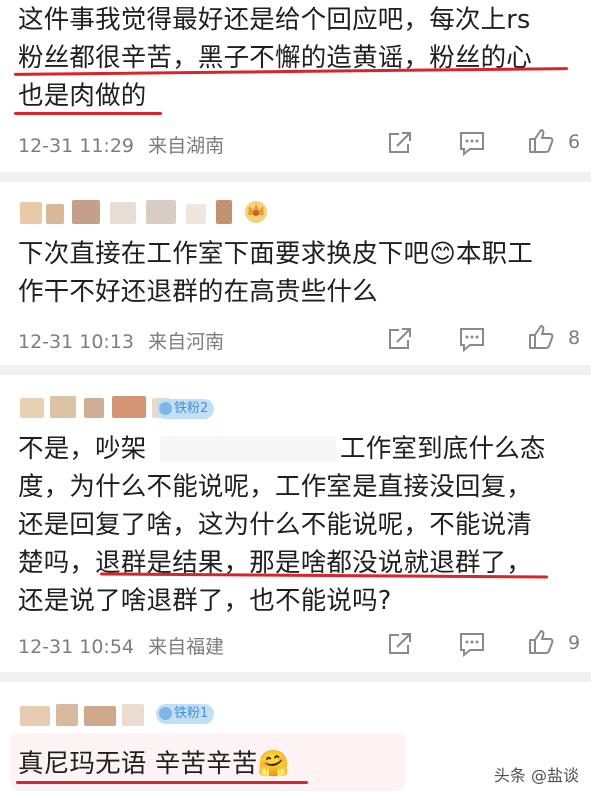 Image resolution: width=591 pixels, height=802 pixels. I want to click on comment-meta: 12-31 10:13 来自河南, so click(121, 340).